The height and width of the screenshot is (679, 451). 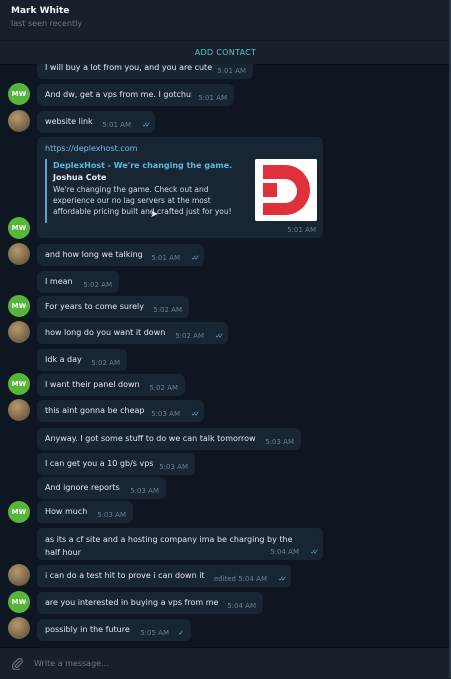 What do you see at coordinates (116, 464) in the screenshot?
I see `message-bubble: I can get you a 10 gb/s vps 5:03 AM` at bounding box center [116, 464].